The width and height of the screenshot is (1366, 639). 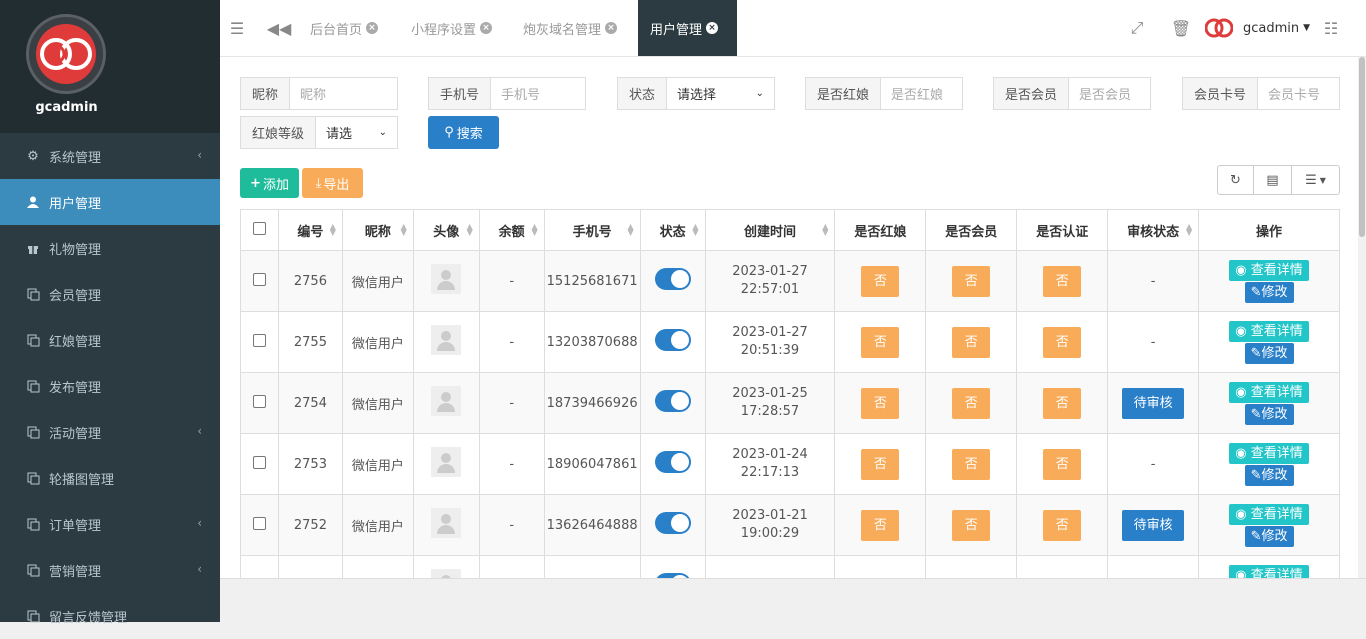 I want to click on sidebar-item-feedback: 留言反馈管理, so click(x=110, y=616).